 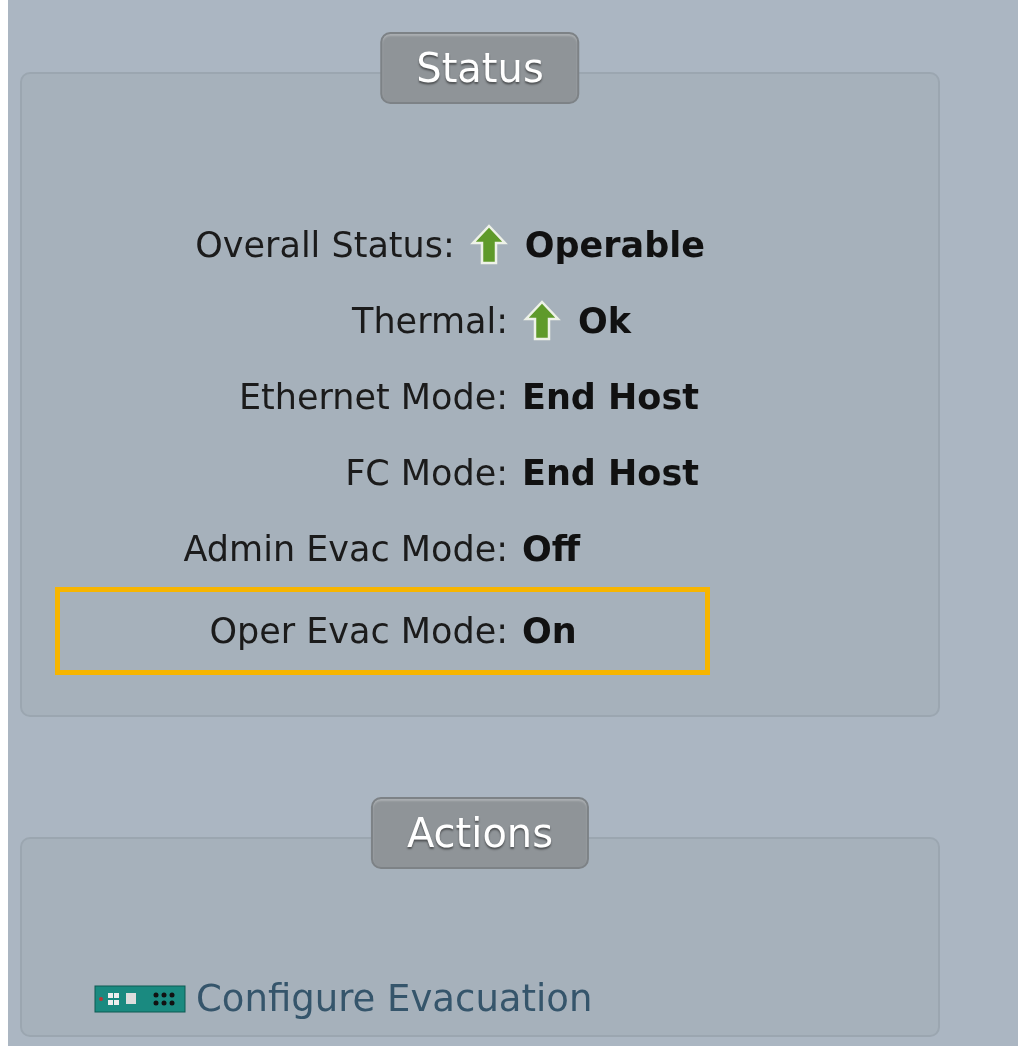 What do you see at coordinates (516, 999) in the screenshot?
I see `configure-evacuation-link: Configure Evacuation` at bounding box center [516, 999].